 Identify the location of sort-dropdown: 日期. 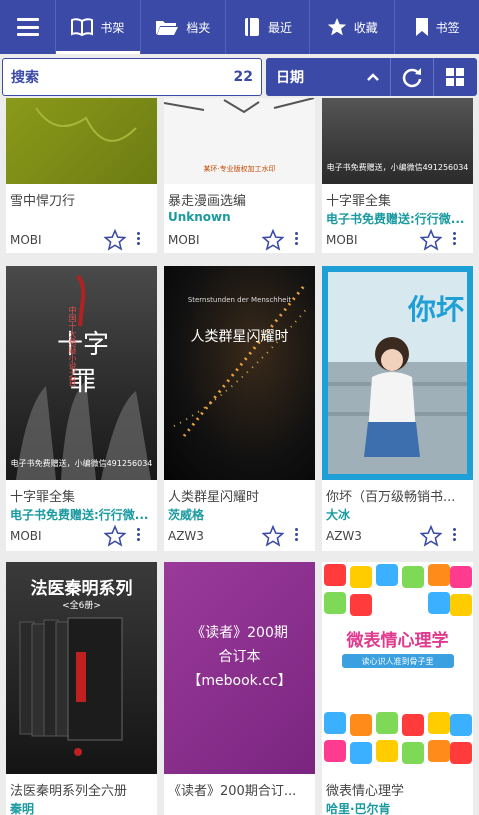
(311, 77).